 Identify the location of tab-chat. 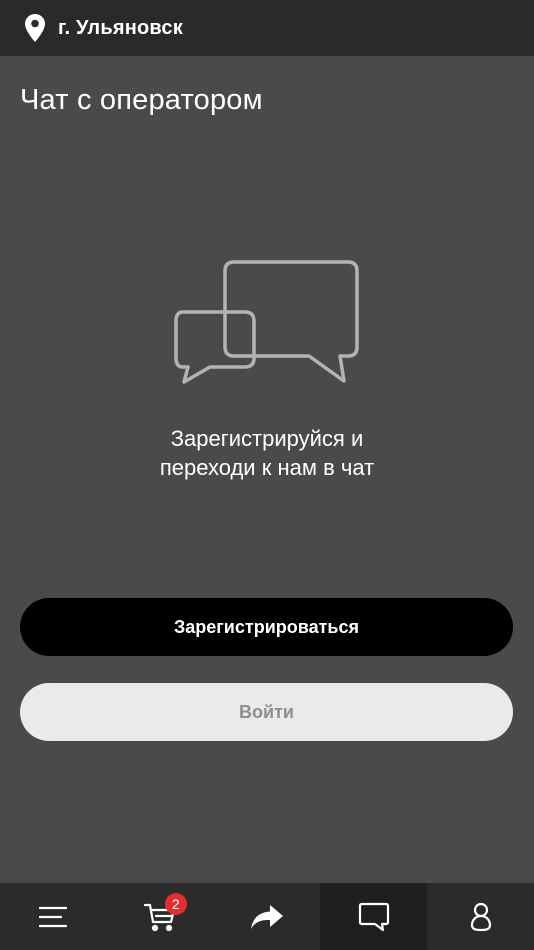
(374, 916).